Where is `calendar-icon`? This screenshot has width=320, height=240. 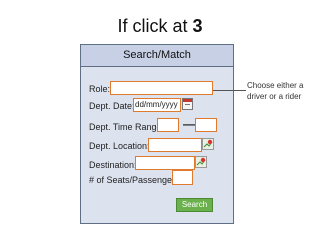
calendar-icon is located at coordinates (187, 104).